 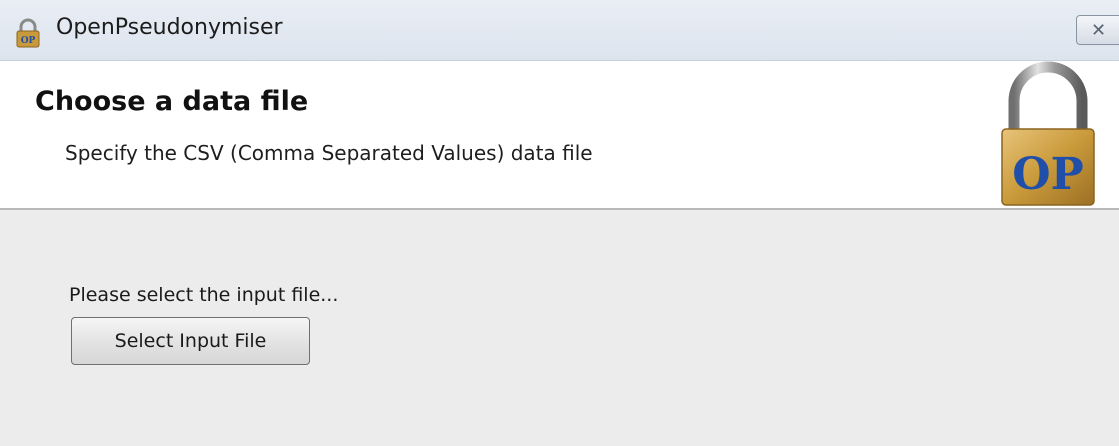 I want to click on close-button: ✕, so click(x=1097, y=30).